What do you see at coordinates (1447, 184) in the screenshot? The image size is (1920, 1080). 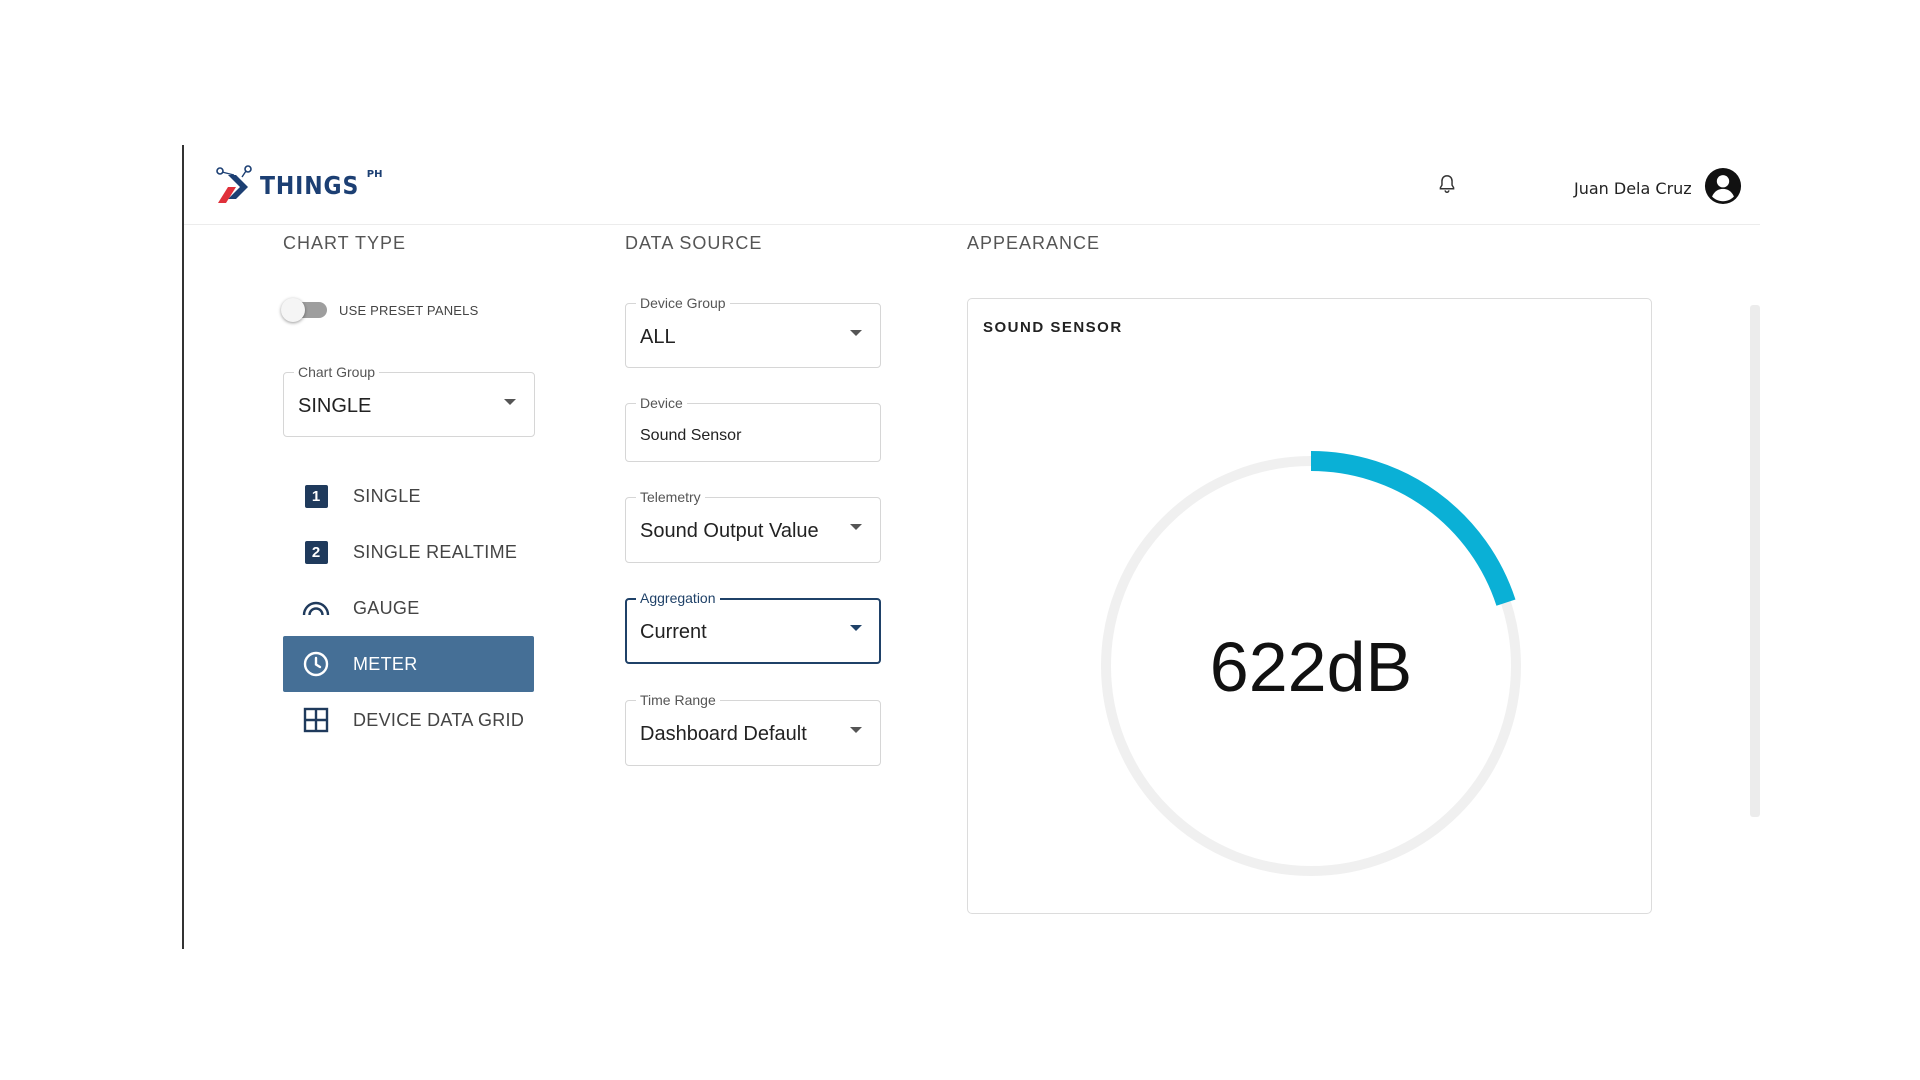 I see `notification-bell-icon` at bounding box center [1447, 184].